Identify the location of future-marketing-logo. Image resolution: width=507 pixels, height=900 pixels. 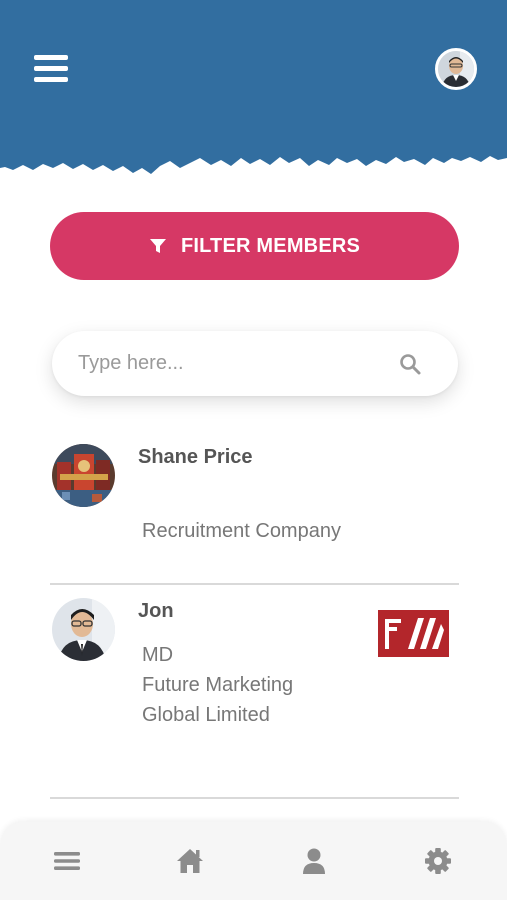
(413, 633).